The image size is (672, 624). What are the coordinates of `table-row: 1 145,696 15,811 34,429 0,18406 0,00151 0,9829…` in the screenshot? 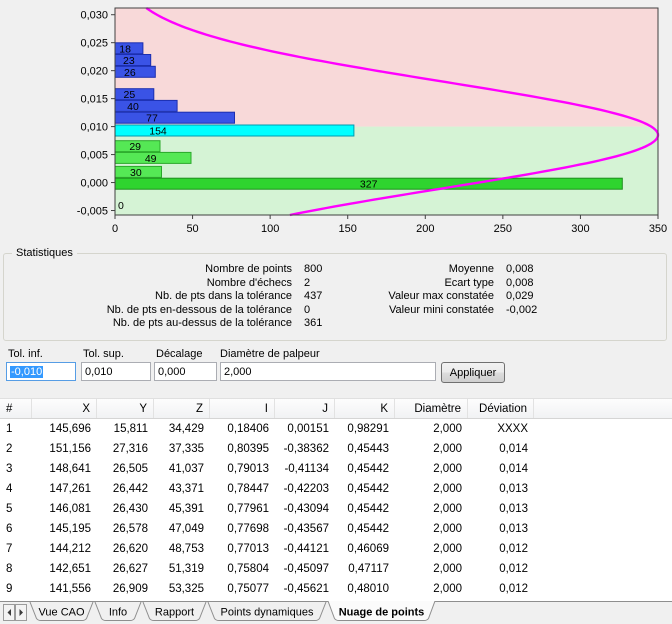 It's located at (336, 429).